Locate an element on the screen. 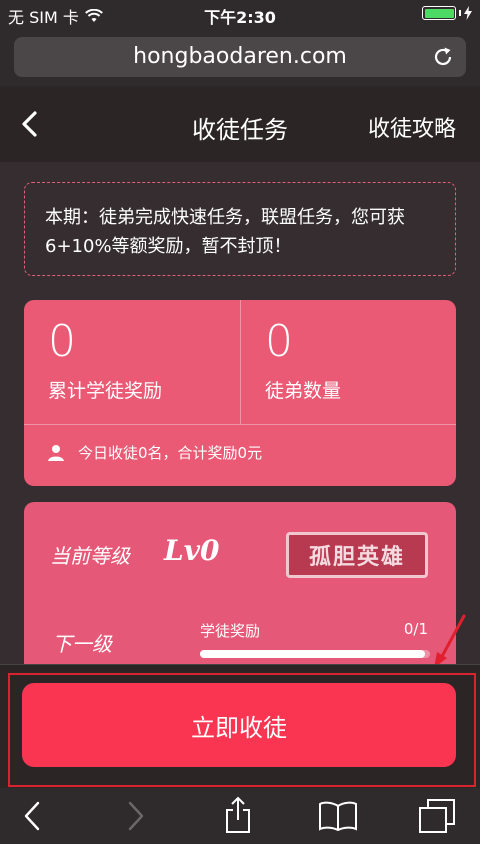  progress-bar-fill is located at coordinates (313, 654).